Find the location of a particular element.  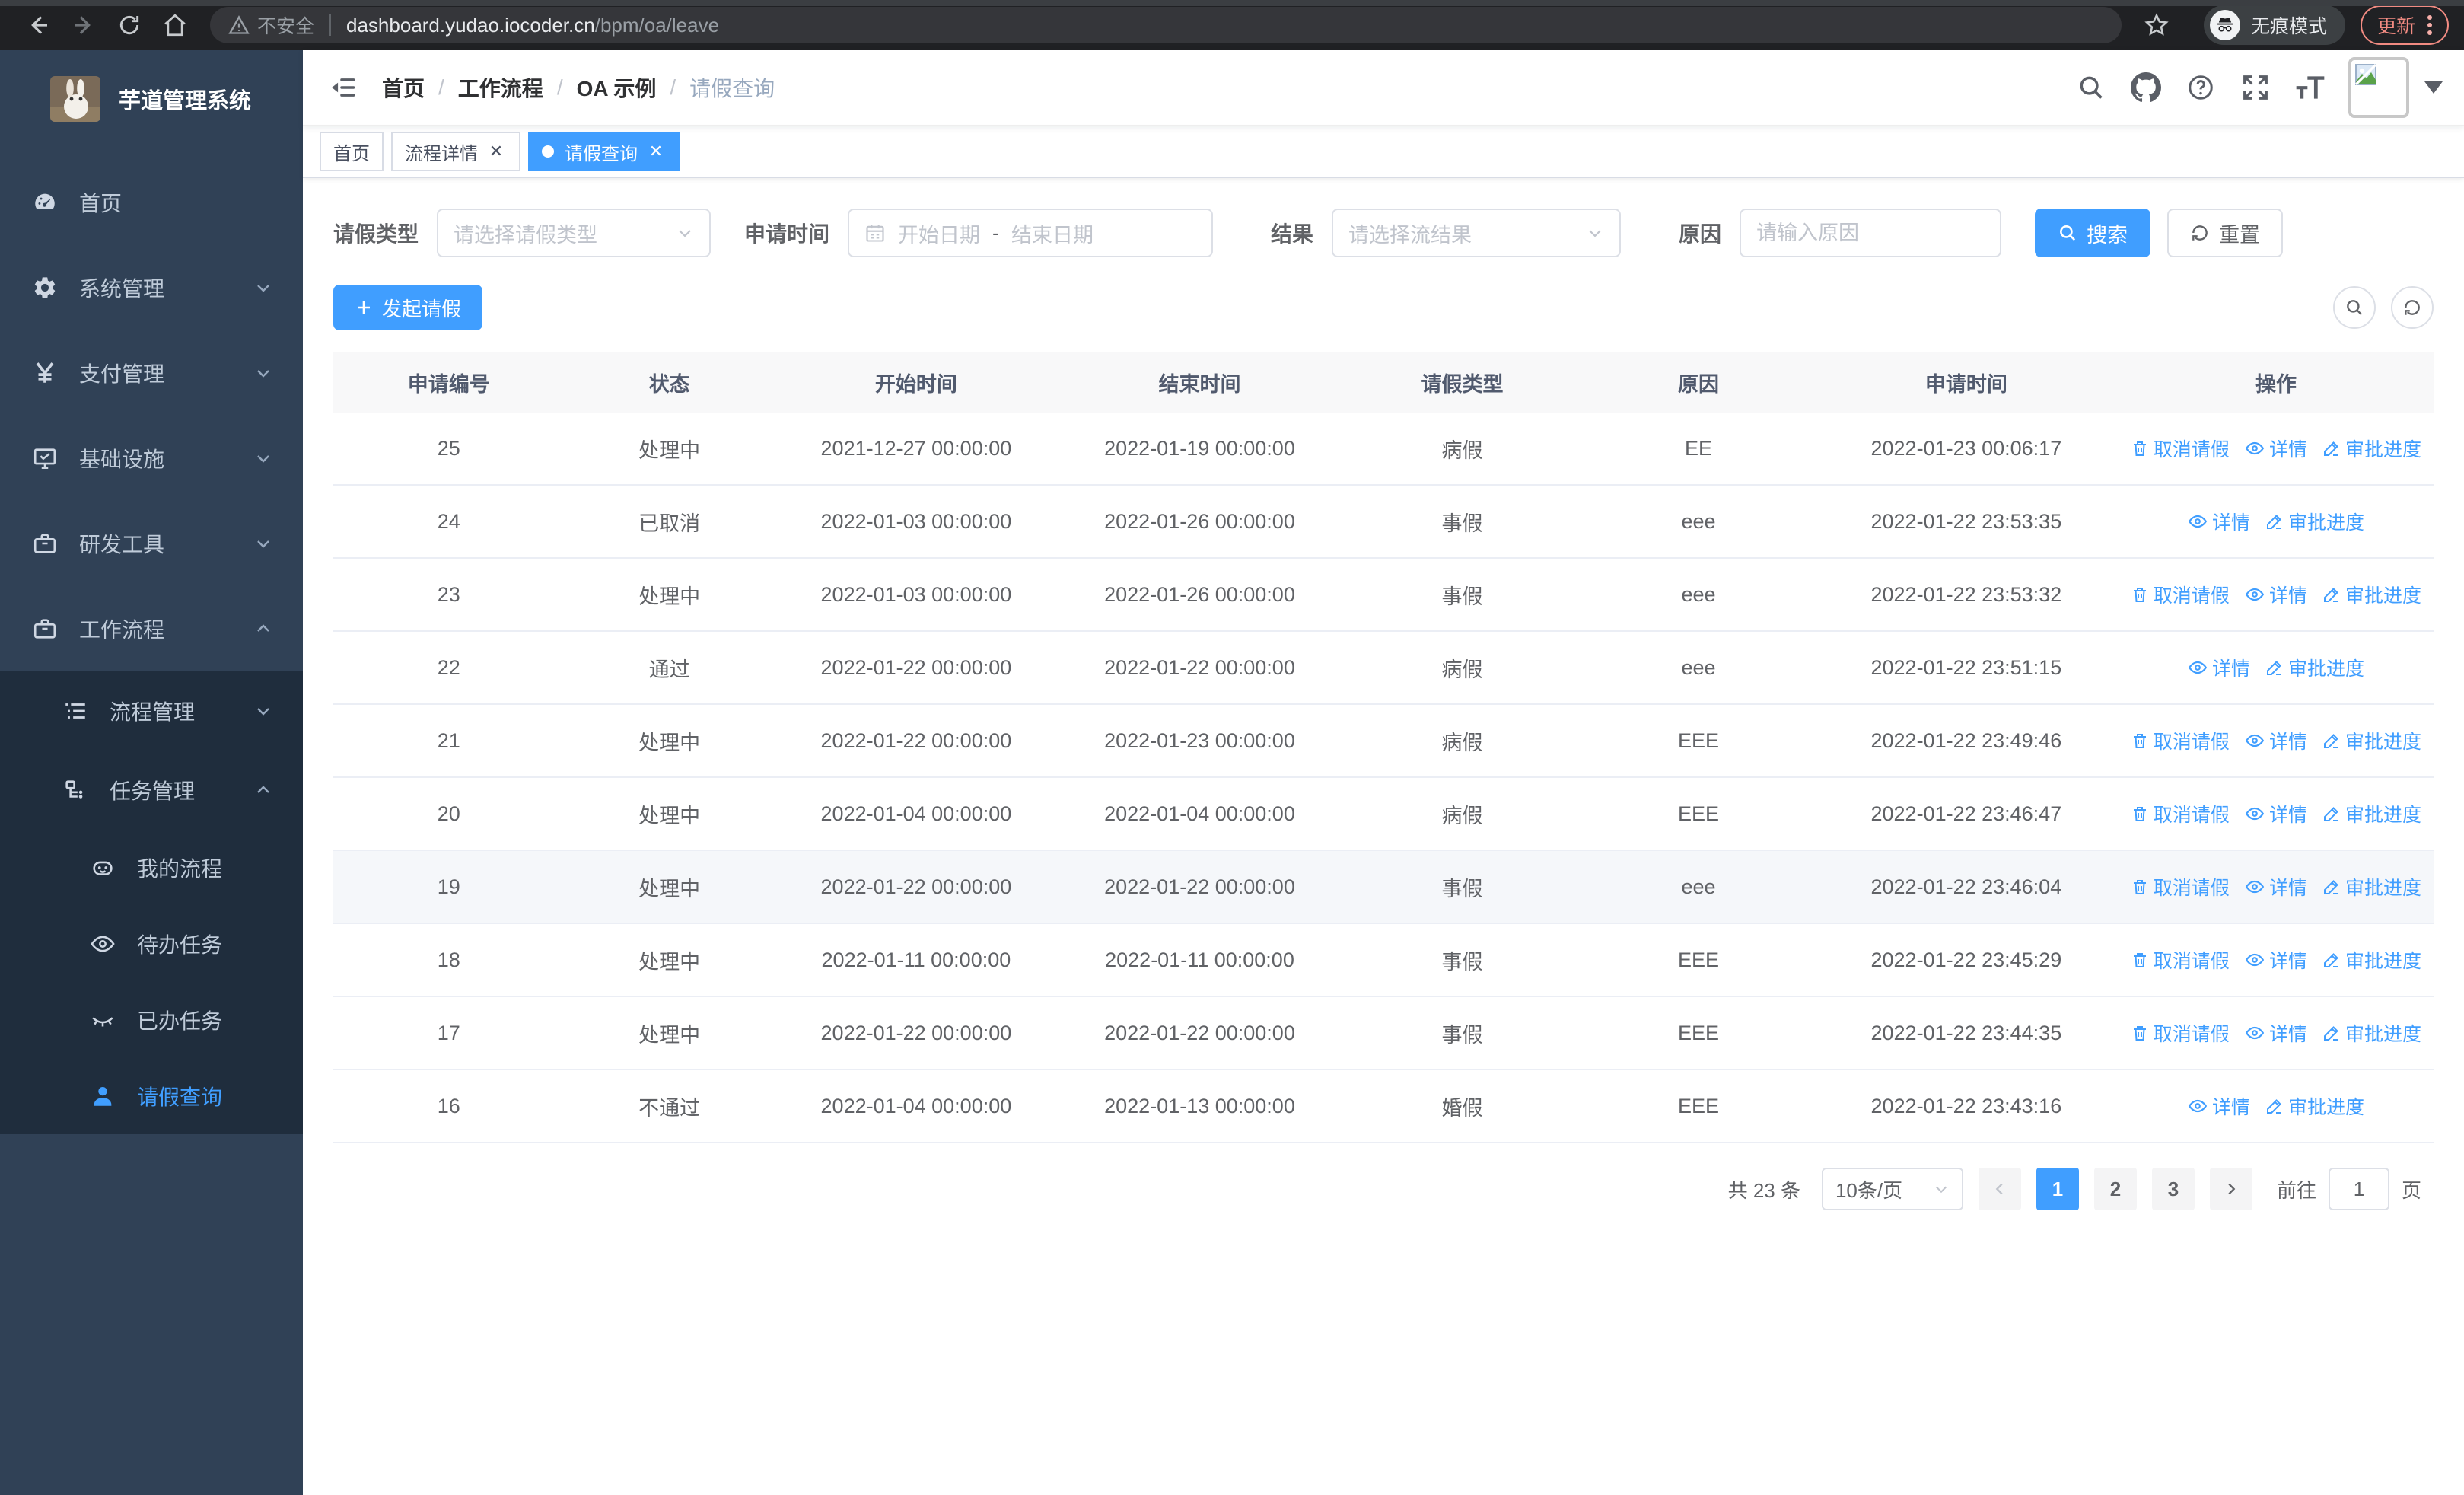

sidebar-item-workflow: 工作流程 is located at coordinates (151, 629).